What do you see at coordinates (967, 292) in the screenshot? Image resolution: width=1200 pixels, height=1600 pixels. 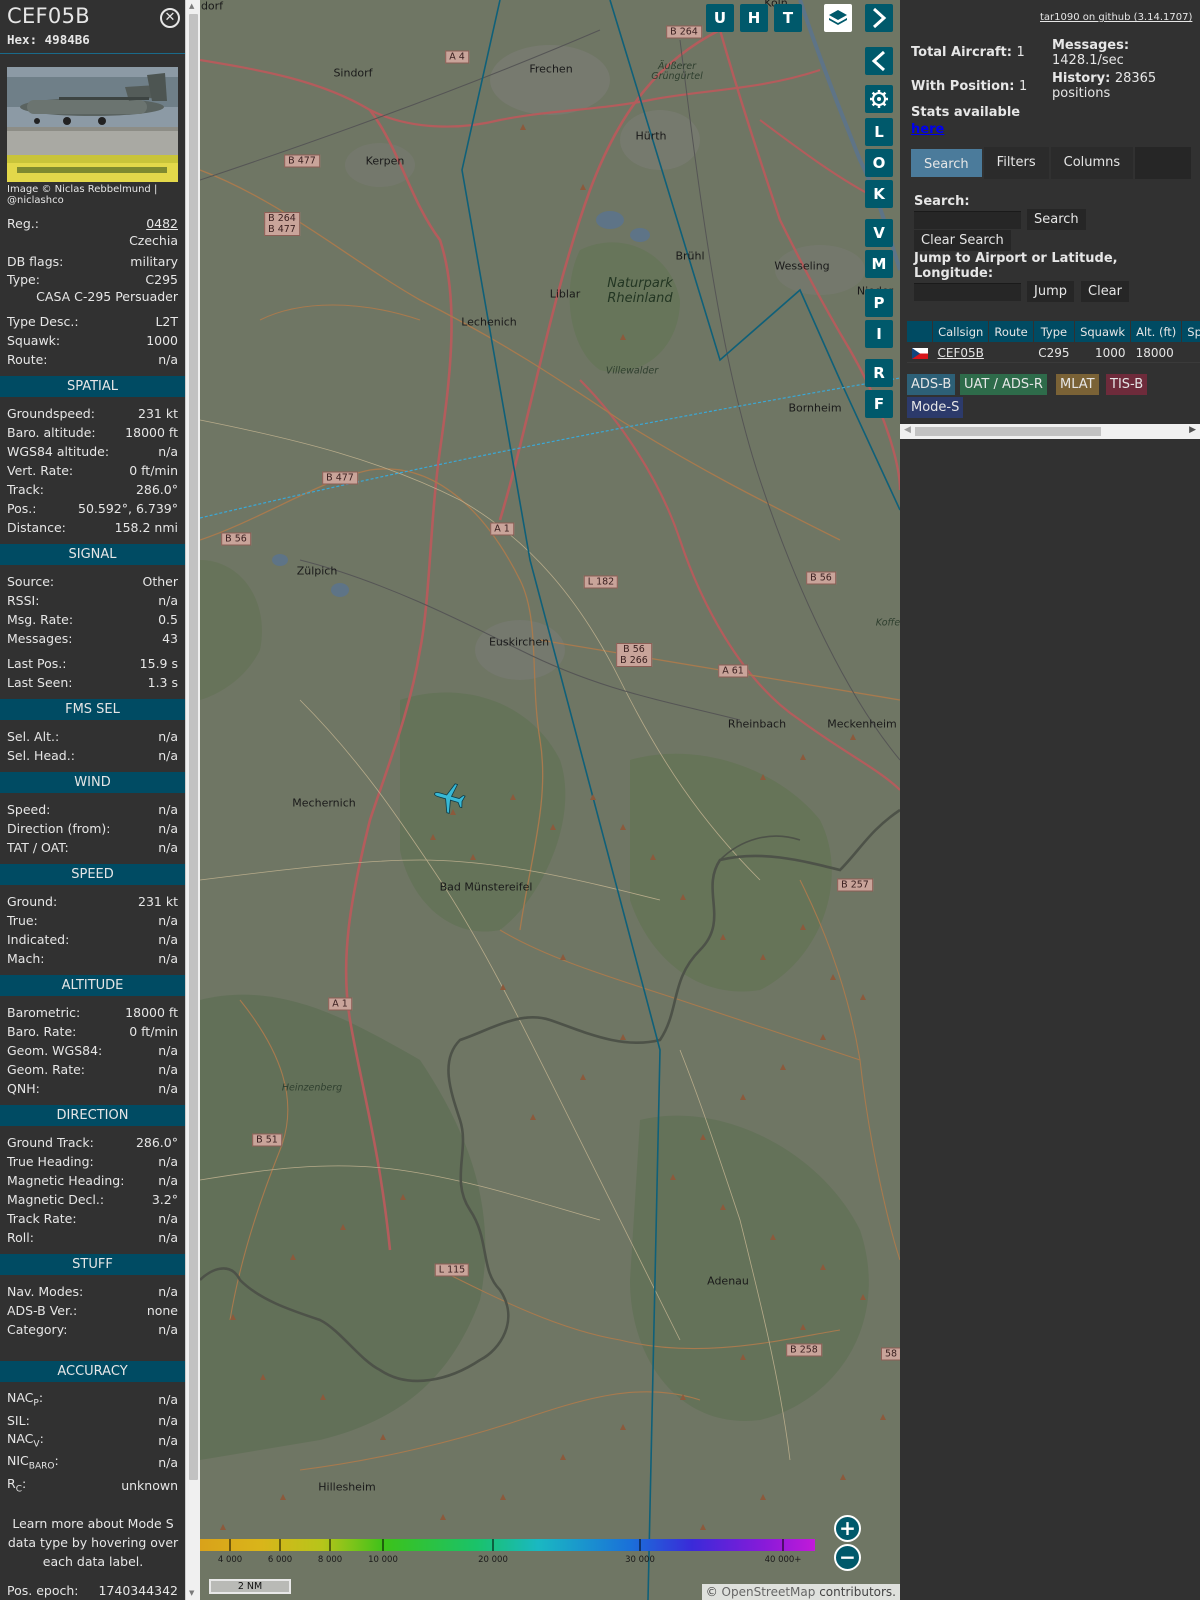 I see `jump-input` at bounding box center [967, 292].